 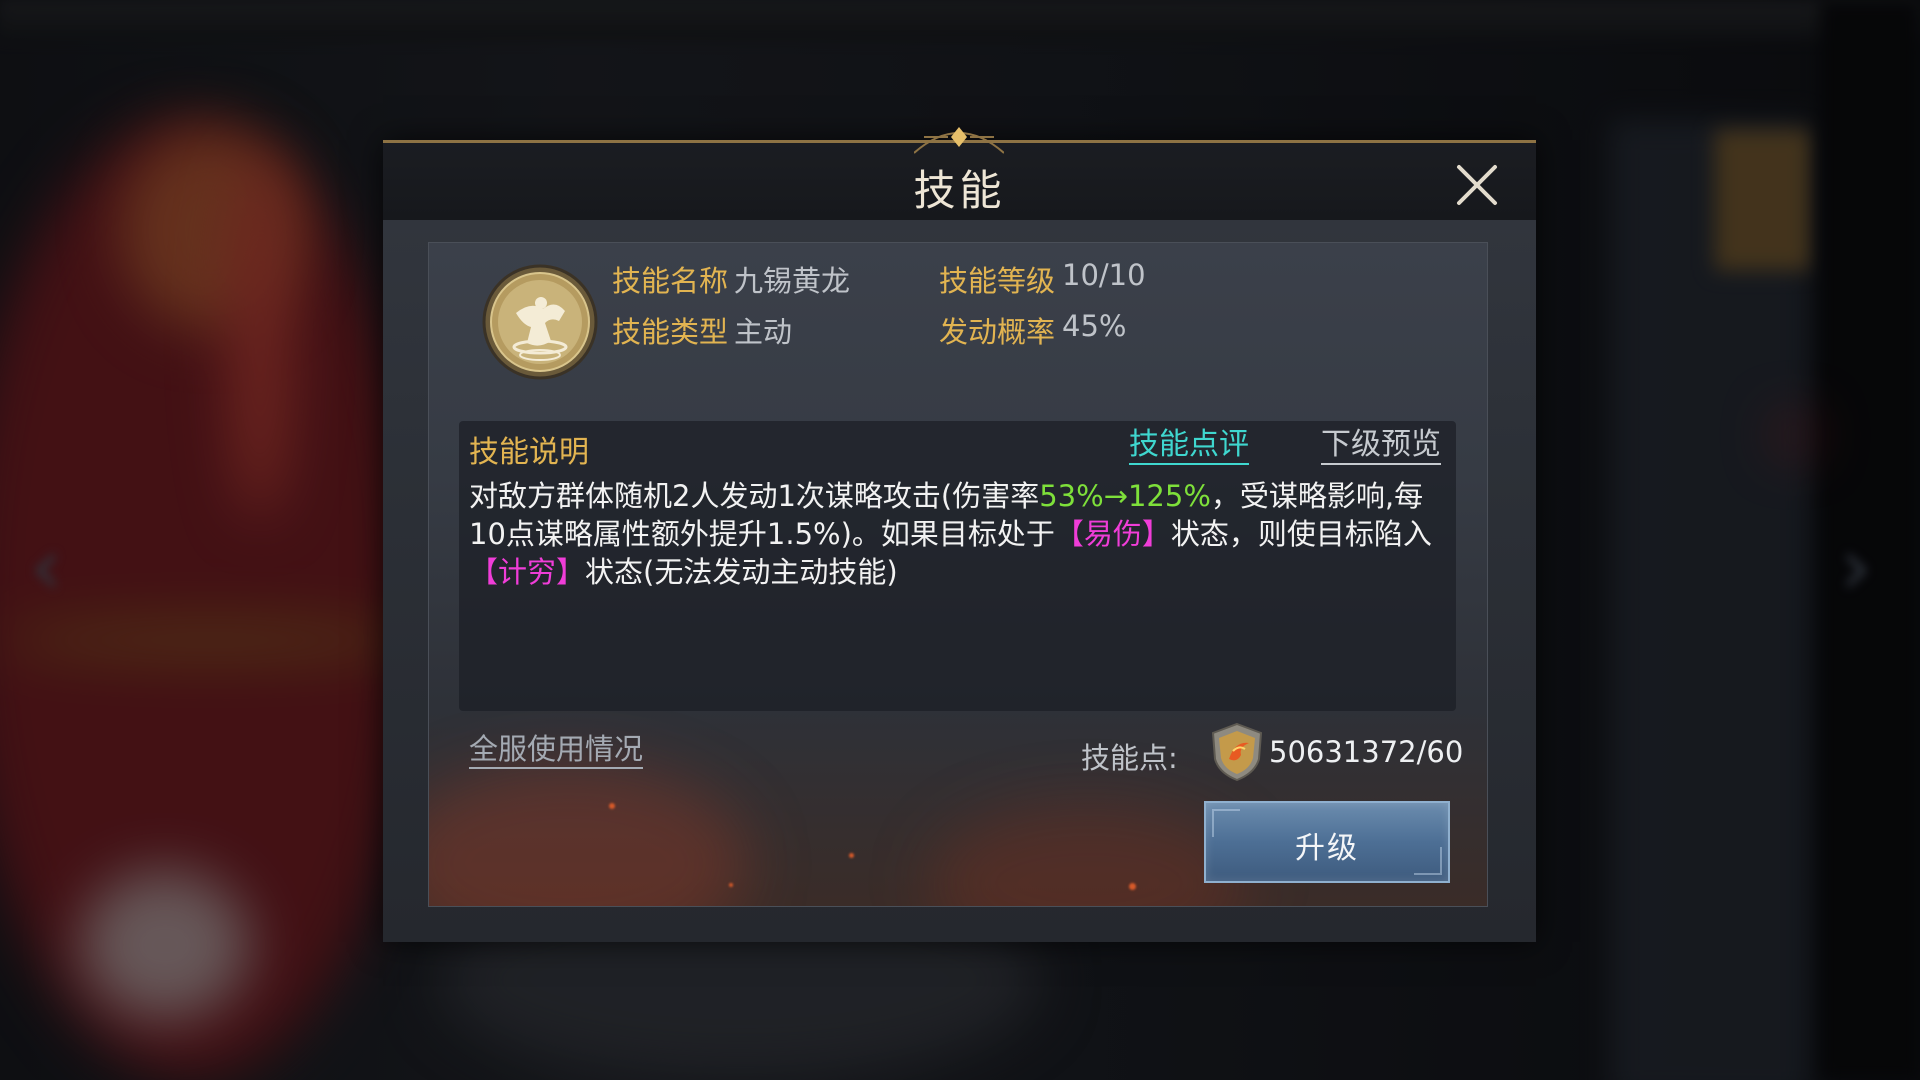 I want to click on skill-points-label: 技能点:, so click(x=1129, y=758).